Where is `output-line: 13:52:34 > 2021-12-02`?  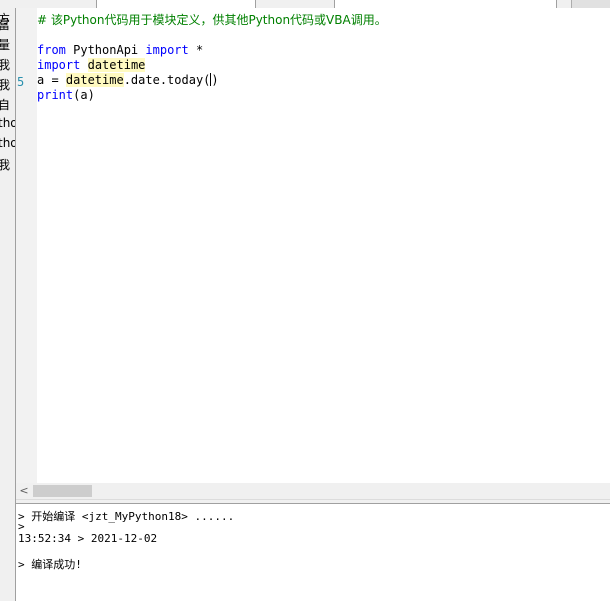
output-line: 13:52:34 > 2021-12-02 is located at coordinates (88, 538).